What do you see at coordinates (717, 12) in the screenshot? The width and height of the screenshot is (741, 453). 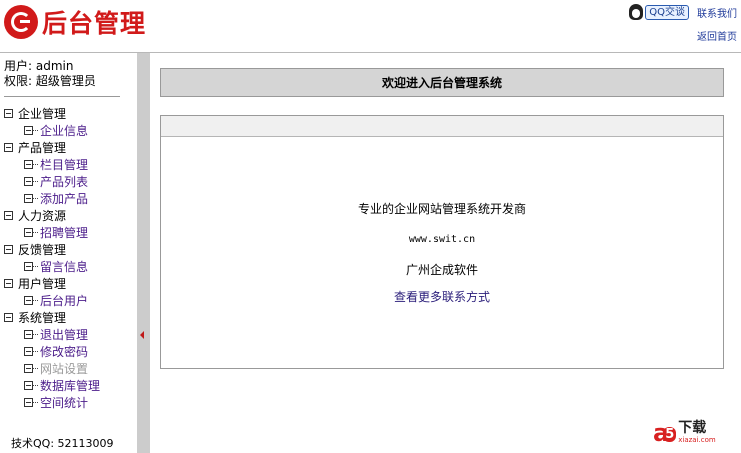 I see `contact-us-link: 联系我们` at bounding box center [717, 12].